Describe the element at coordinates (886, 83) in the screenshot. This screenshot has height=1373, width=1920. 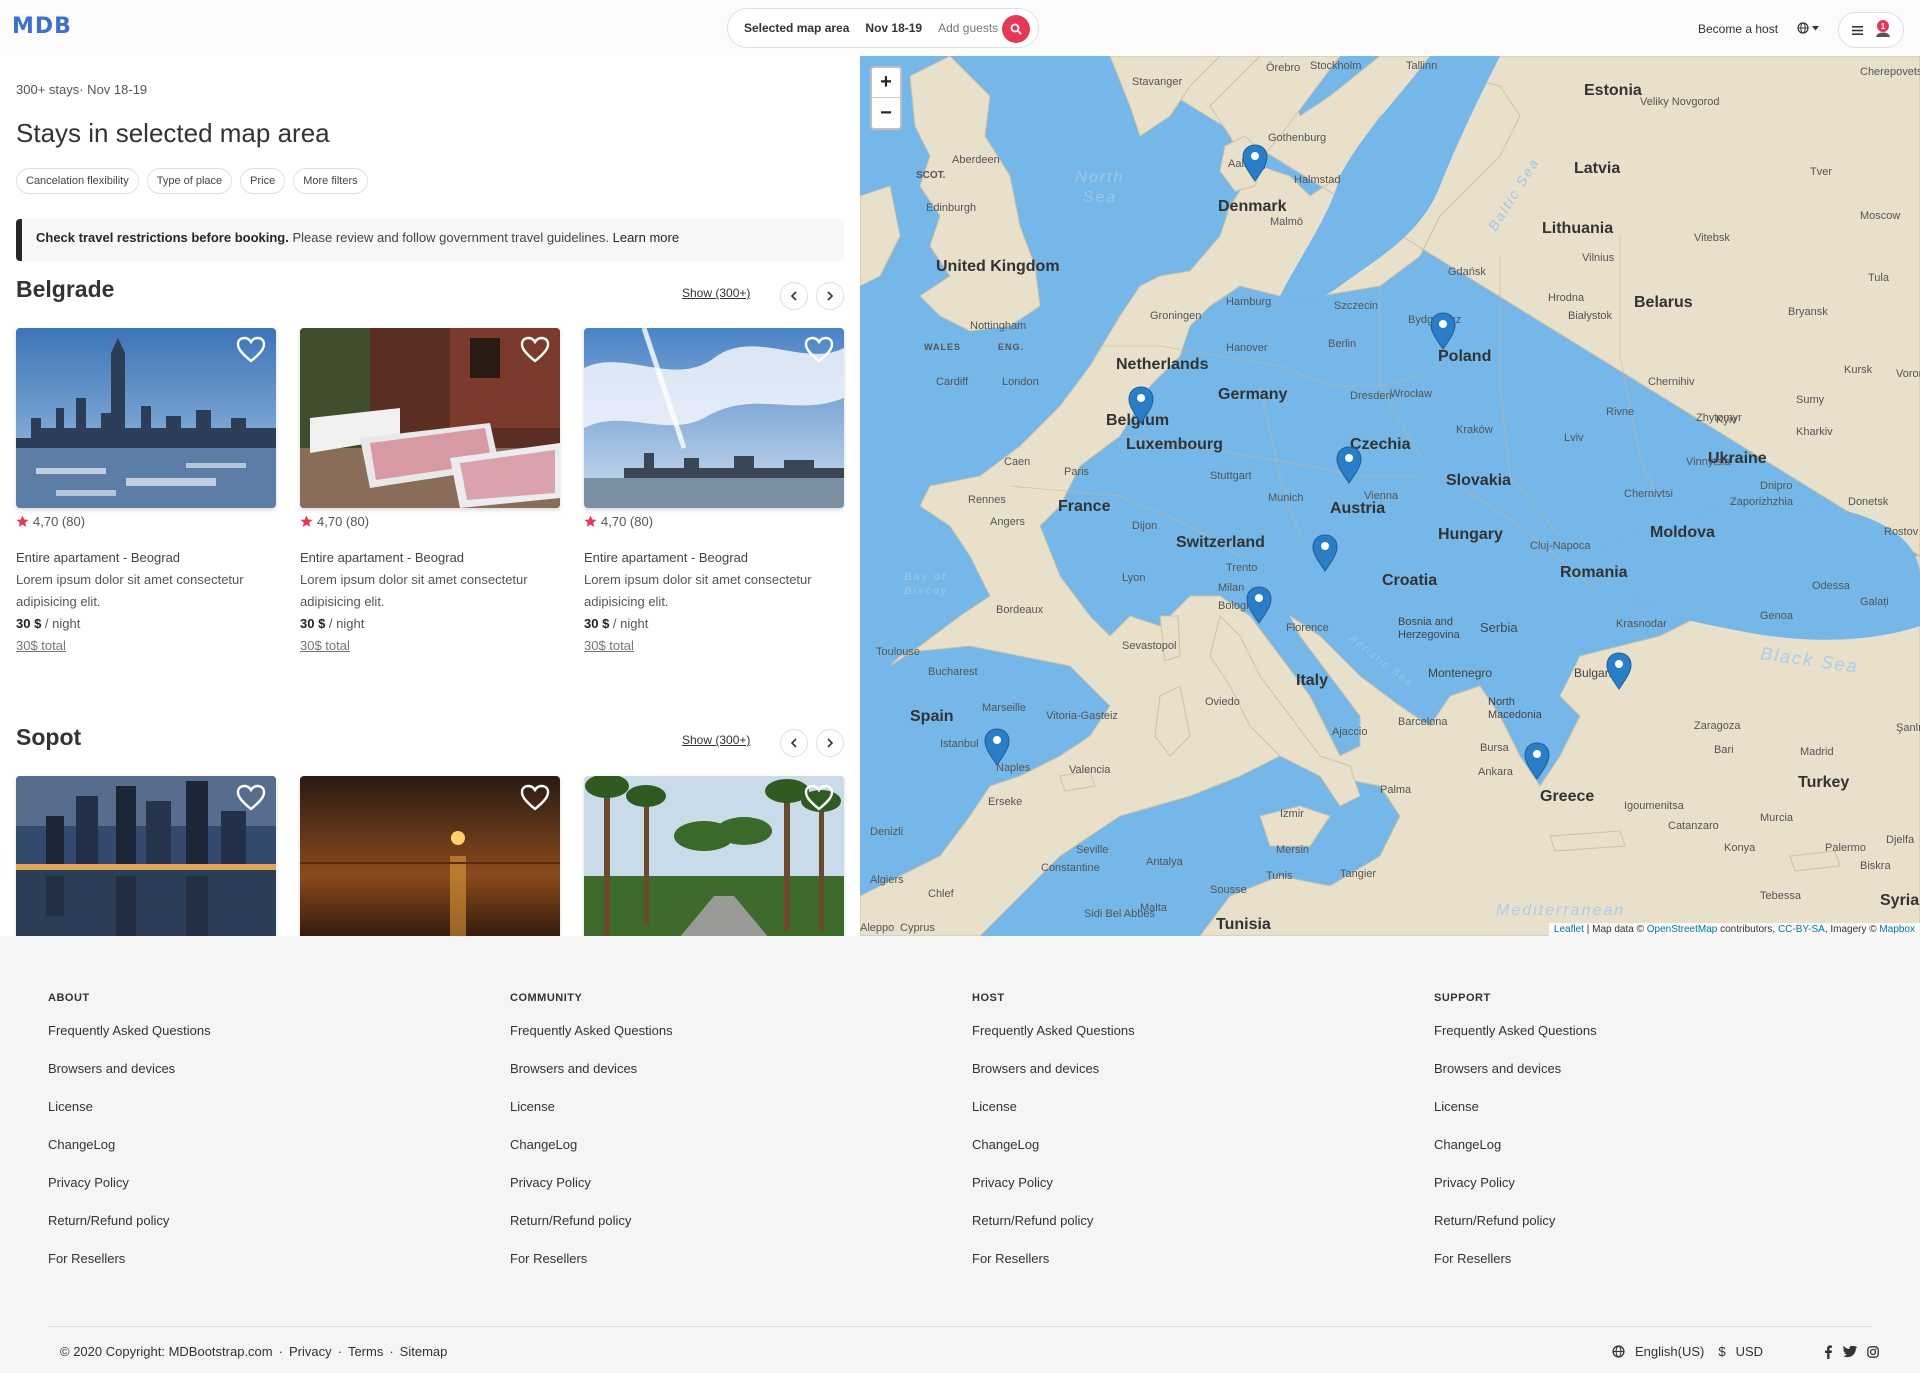
I see `zoom-in-button: +` at that location.